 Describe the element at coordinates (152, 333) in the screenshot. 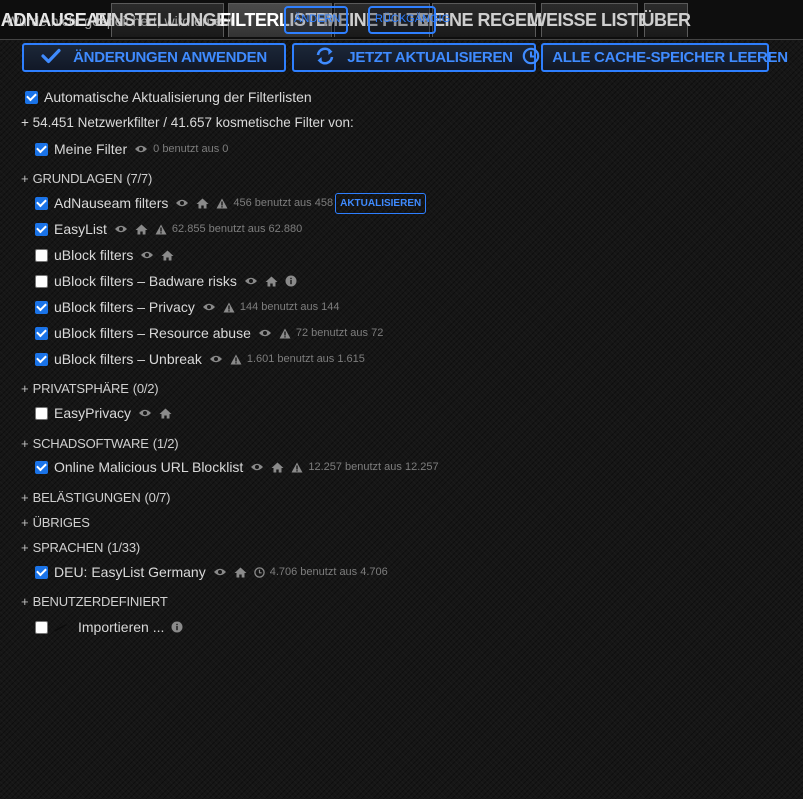

I see `ublock-resource-label: uBlock filters – Resource abuse` at that location.